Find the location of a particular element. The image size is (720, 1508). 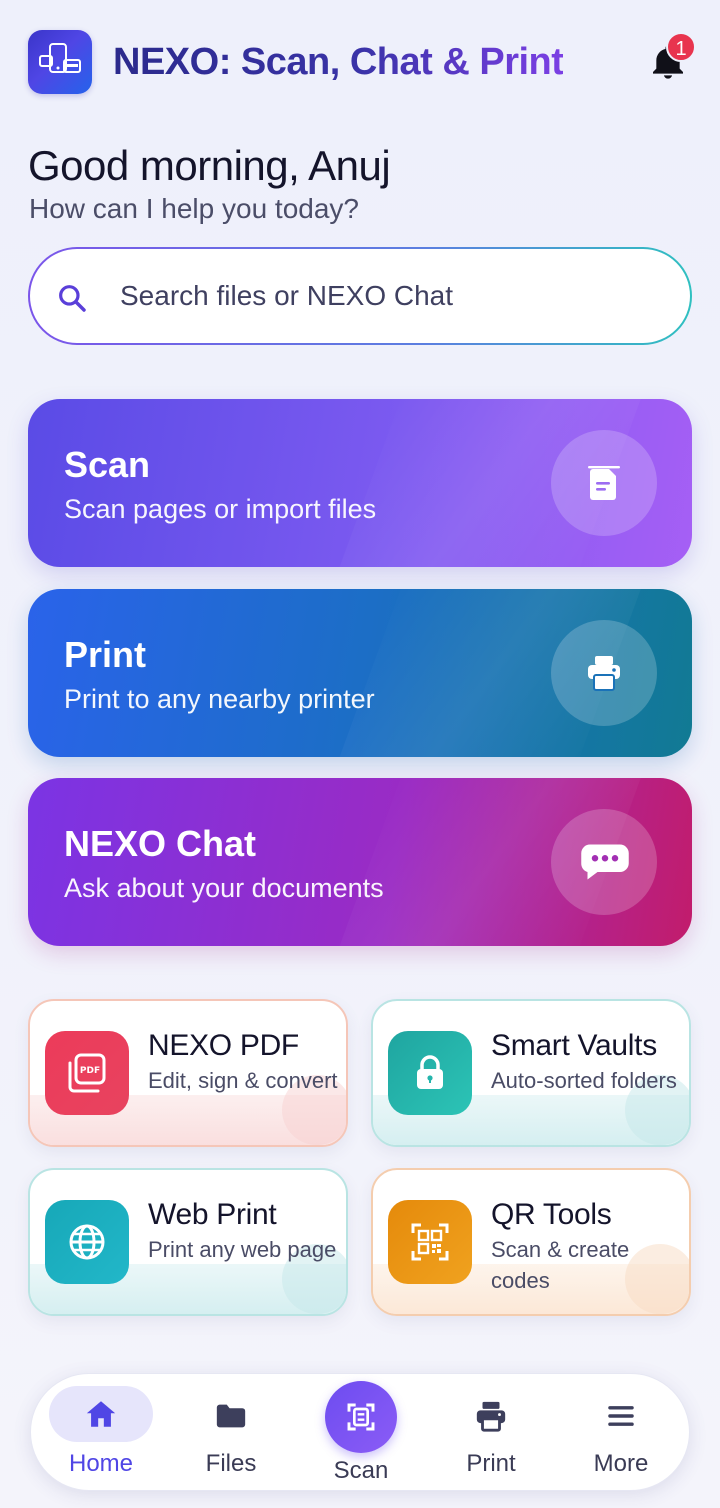

globe-icon is located at coordinates (87, 1242).